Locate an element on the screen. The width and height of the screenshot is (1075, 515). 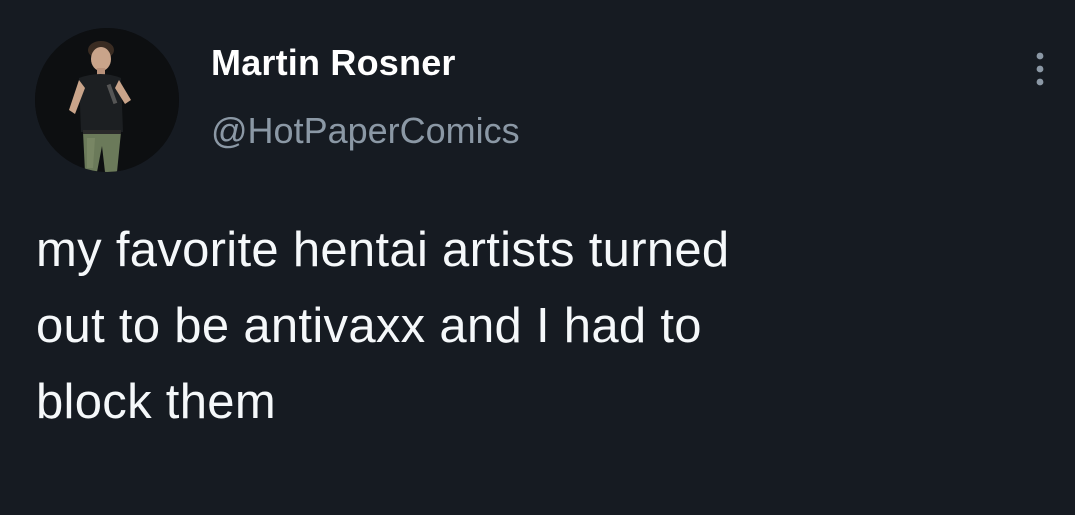
avatar-photo-icon is located at coordinates (107, 100).